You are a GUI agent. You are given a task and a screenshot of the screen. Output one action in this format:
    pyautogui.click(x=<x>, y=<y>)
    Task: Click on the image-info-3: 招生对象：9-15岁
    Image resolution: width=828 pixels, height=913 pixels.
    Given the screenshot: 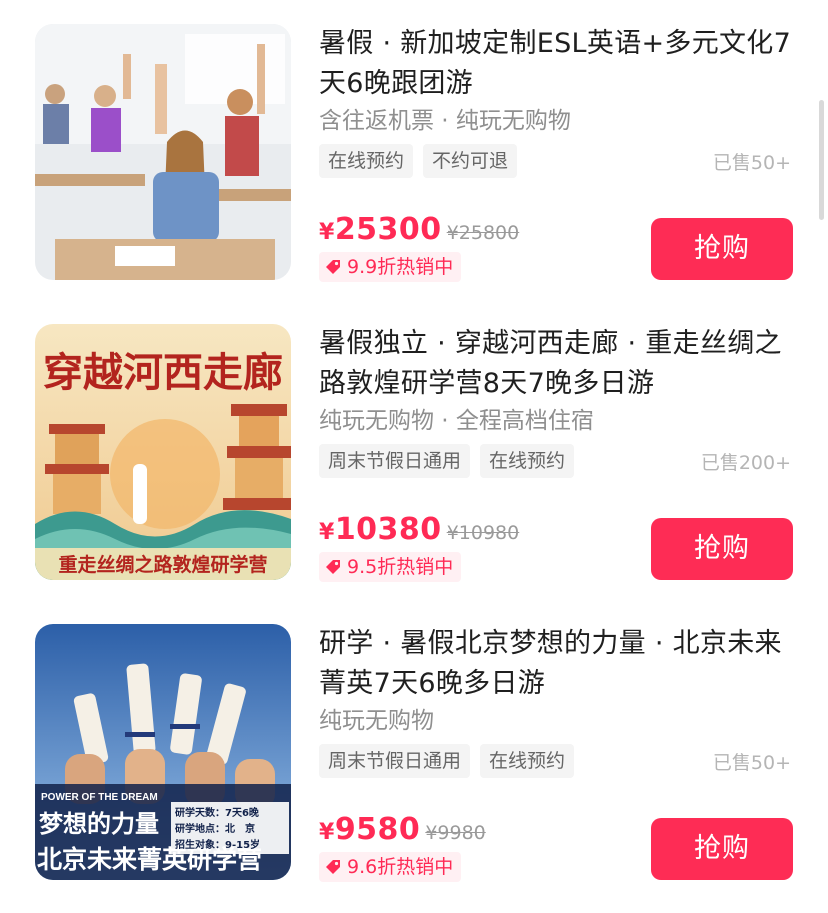 What is the action you would take?
    pyautogui.click(x=217, y=844)
    